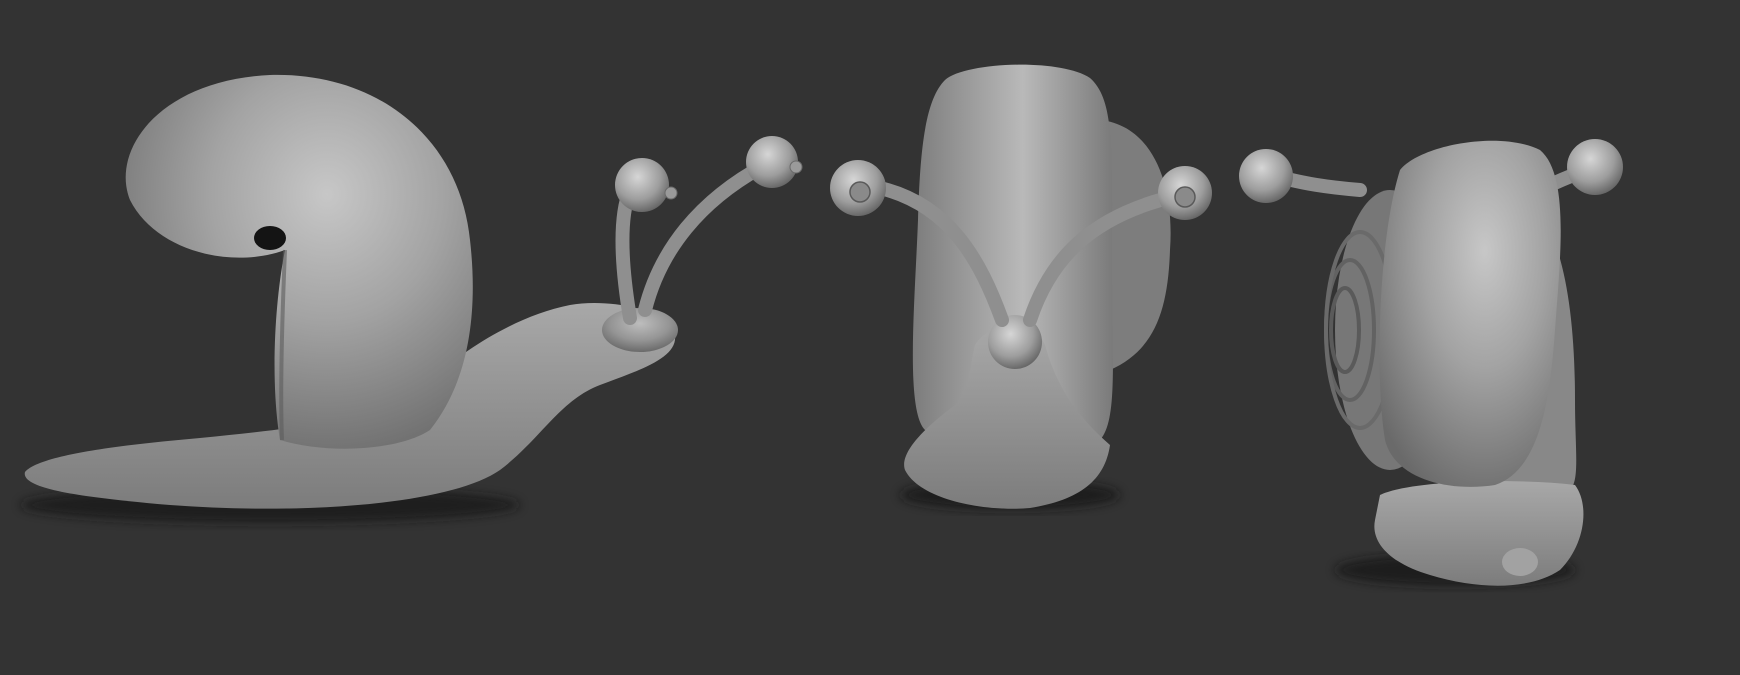 This screenshot has height=675, width=1740. I want to click on side-antenna-left-stalk, so click(626, 254).